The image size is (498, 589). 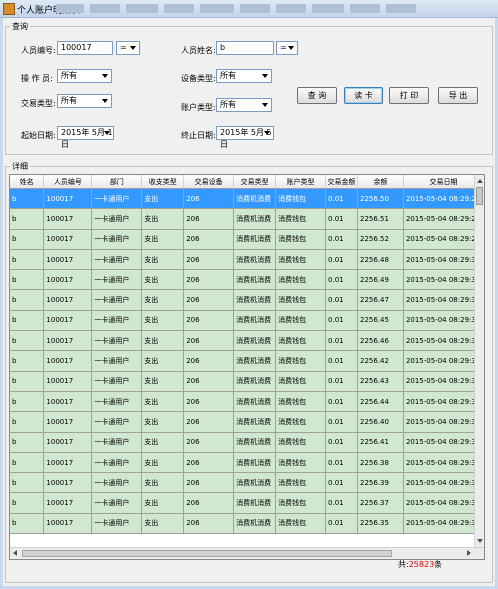 I want to click on scroll-up-icon, so click(x=480, y=181).